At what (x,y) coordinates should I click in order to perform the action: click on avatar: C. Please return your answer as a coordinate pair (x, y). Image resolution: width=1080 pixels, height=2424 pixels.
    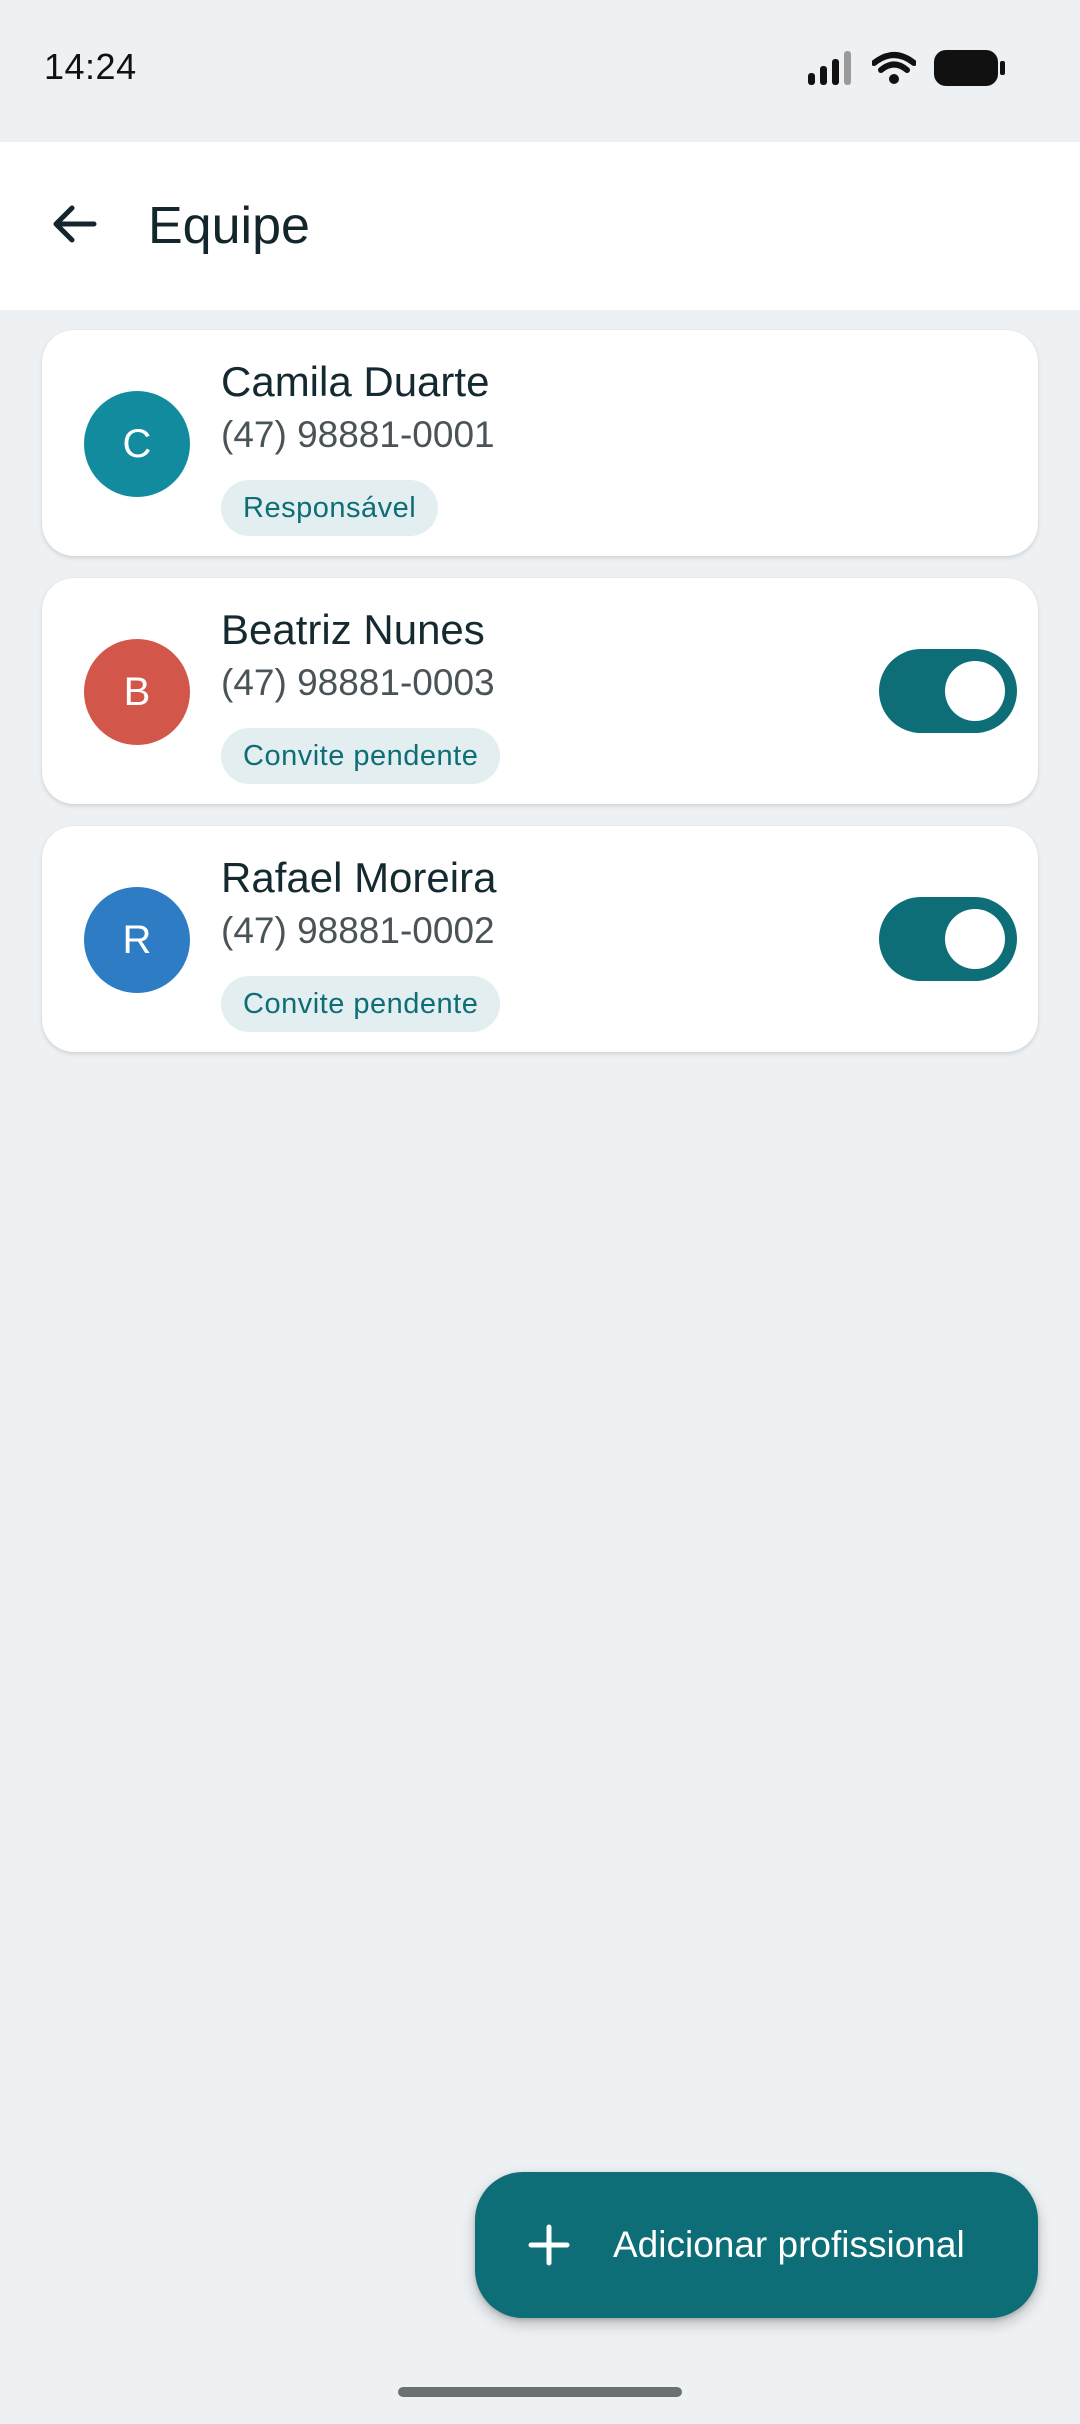
    Looking at the image, I should click on (137, 444).